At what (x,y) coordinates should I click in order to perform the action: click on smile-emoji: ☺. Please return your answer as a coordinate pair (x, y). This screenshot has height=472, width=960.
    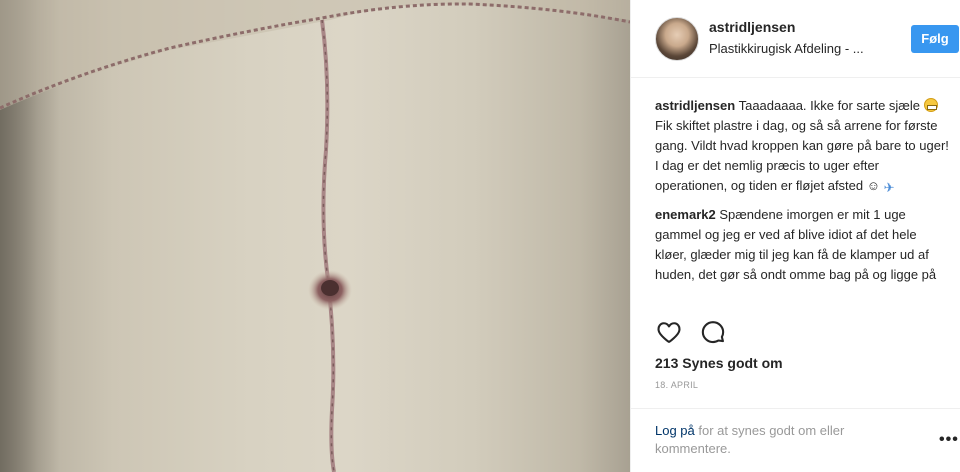
    Looking at the image, I should click on (873, 185).